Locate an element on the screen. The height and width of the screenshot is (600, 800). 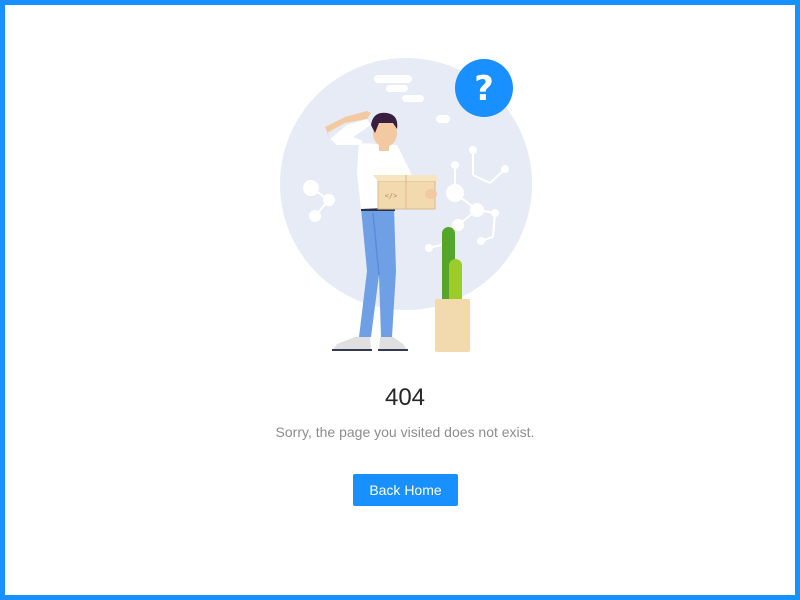
status-code-title: 404 is located at coordinates (405, 397).